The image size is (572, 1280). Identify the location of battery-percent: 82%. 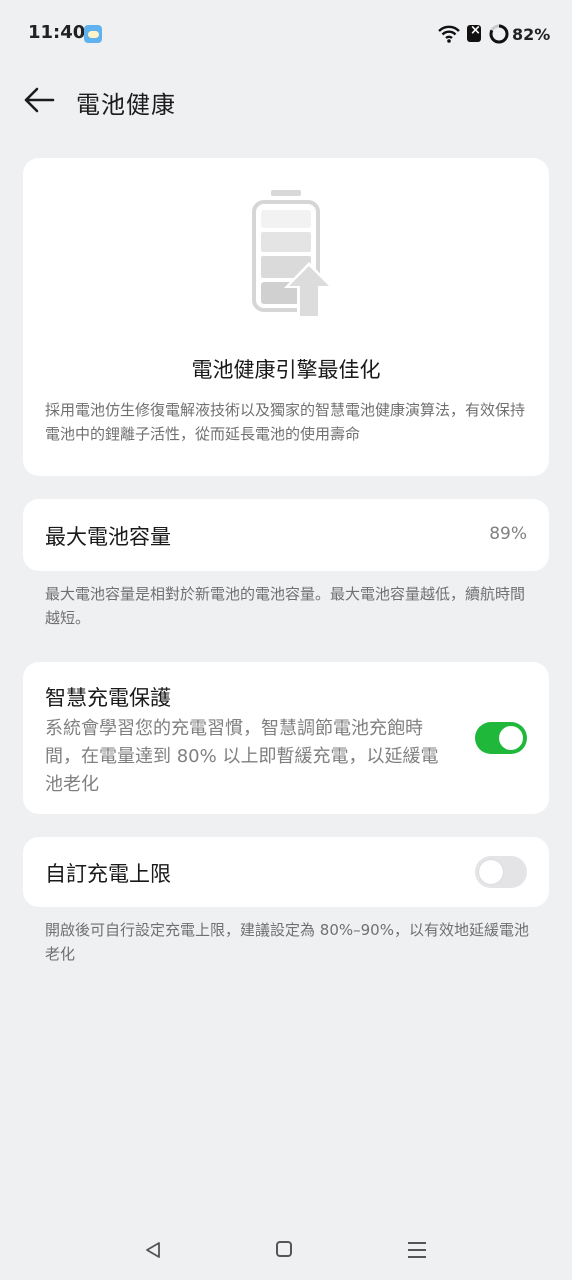
(531, 34).